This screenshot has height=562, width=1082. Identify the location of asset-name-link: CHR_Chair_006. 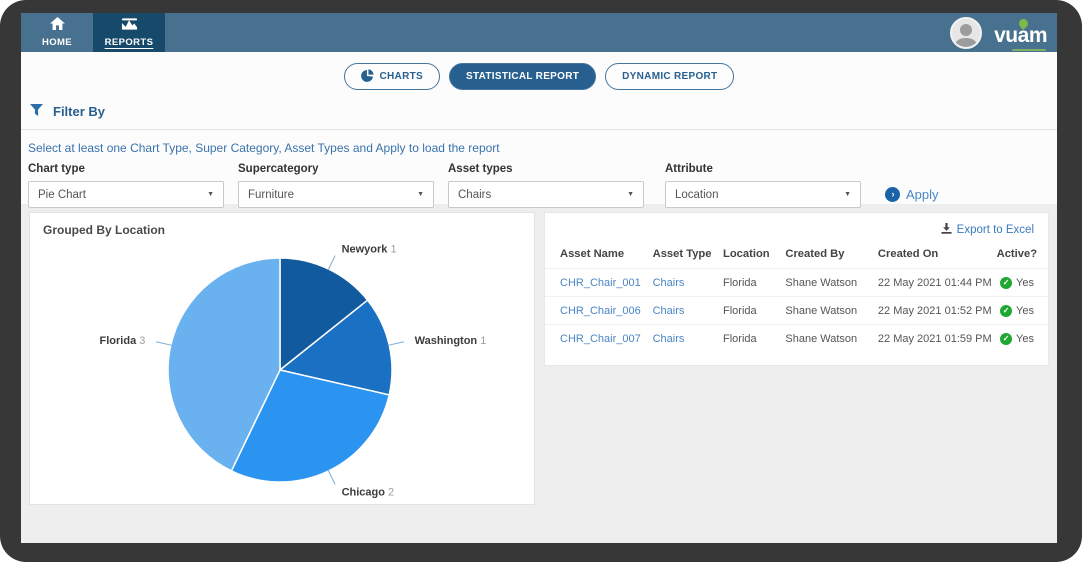
(600, 311).